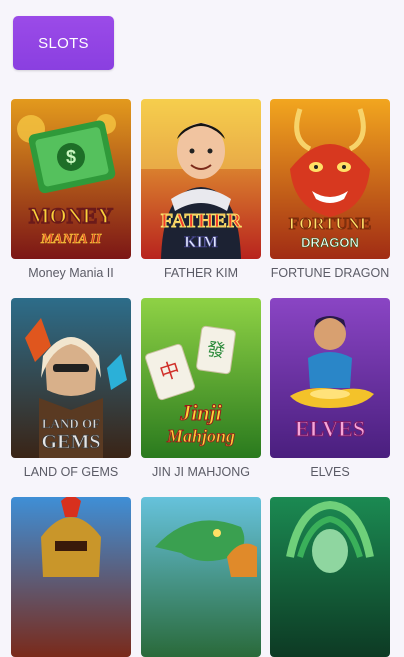  Describe the element at coordinates (71, 215) in the screenshot. I see `money-mania-art-text: MONEY` at that location.